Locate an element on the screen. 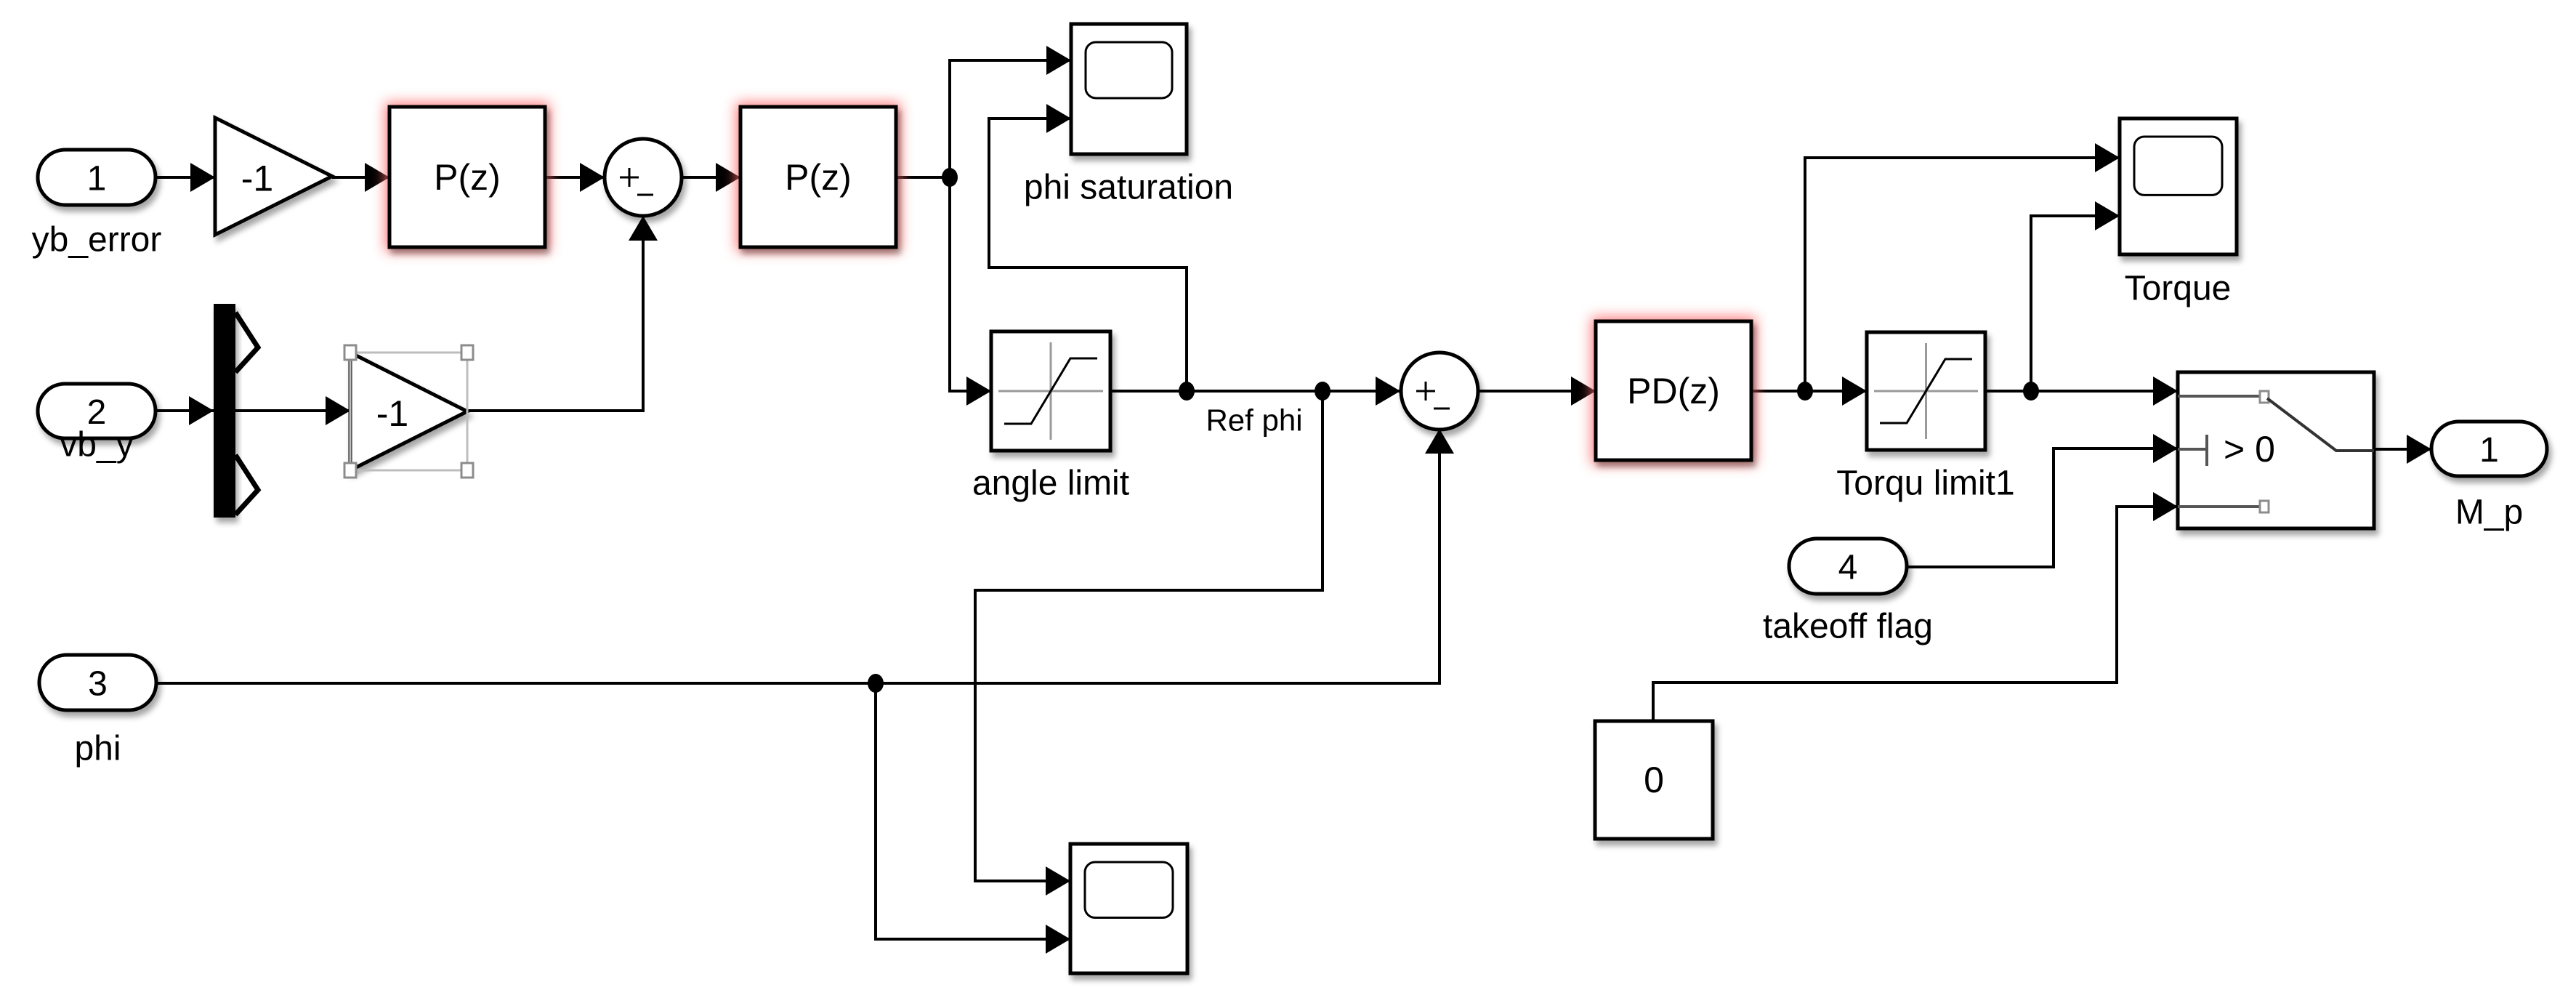  pz2-text: P(z) is located at coordinates (818, 178).